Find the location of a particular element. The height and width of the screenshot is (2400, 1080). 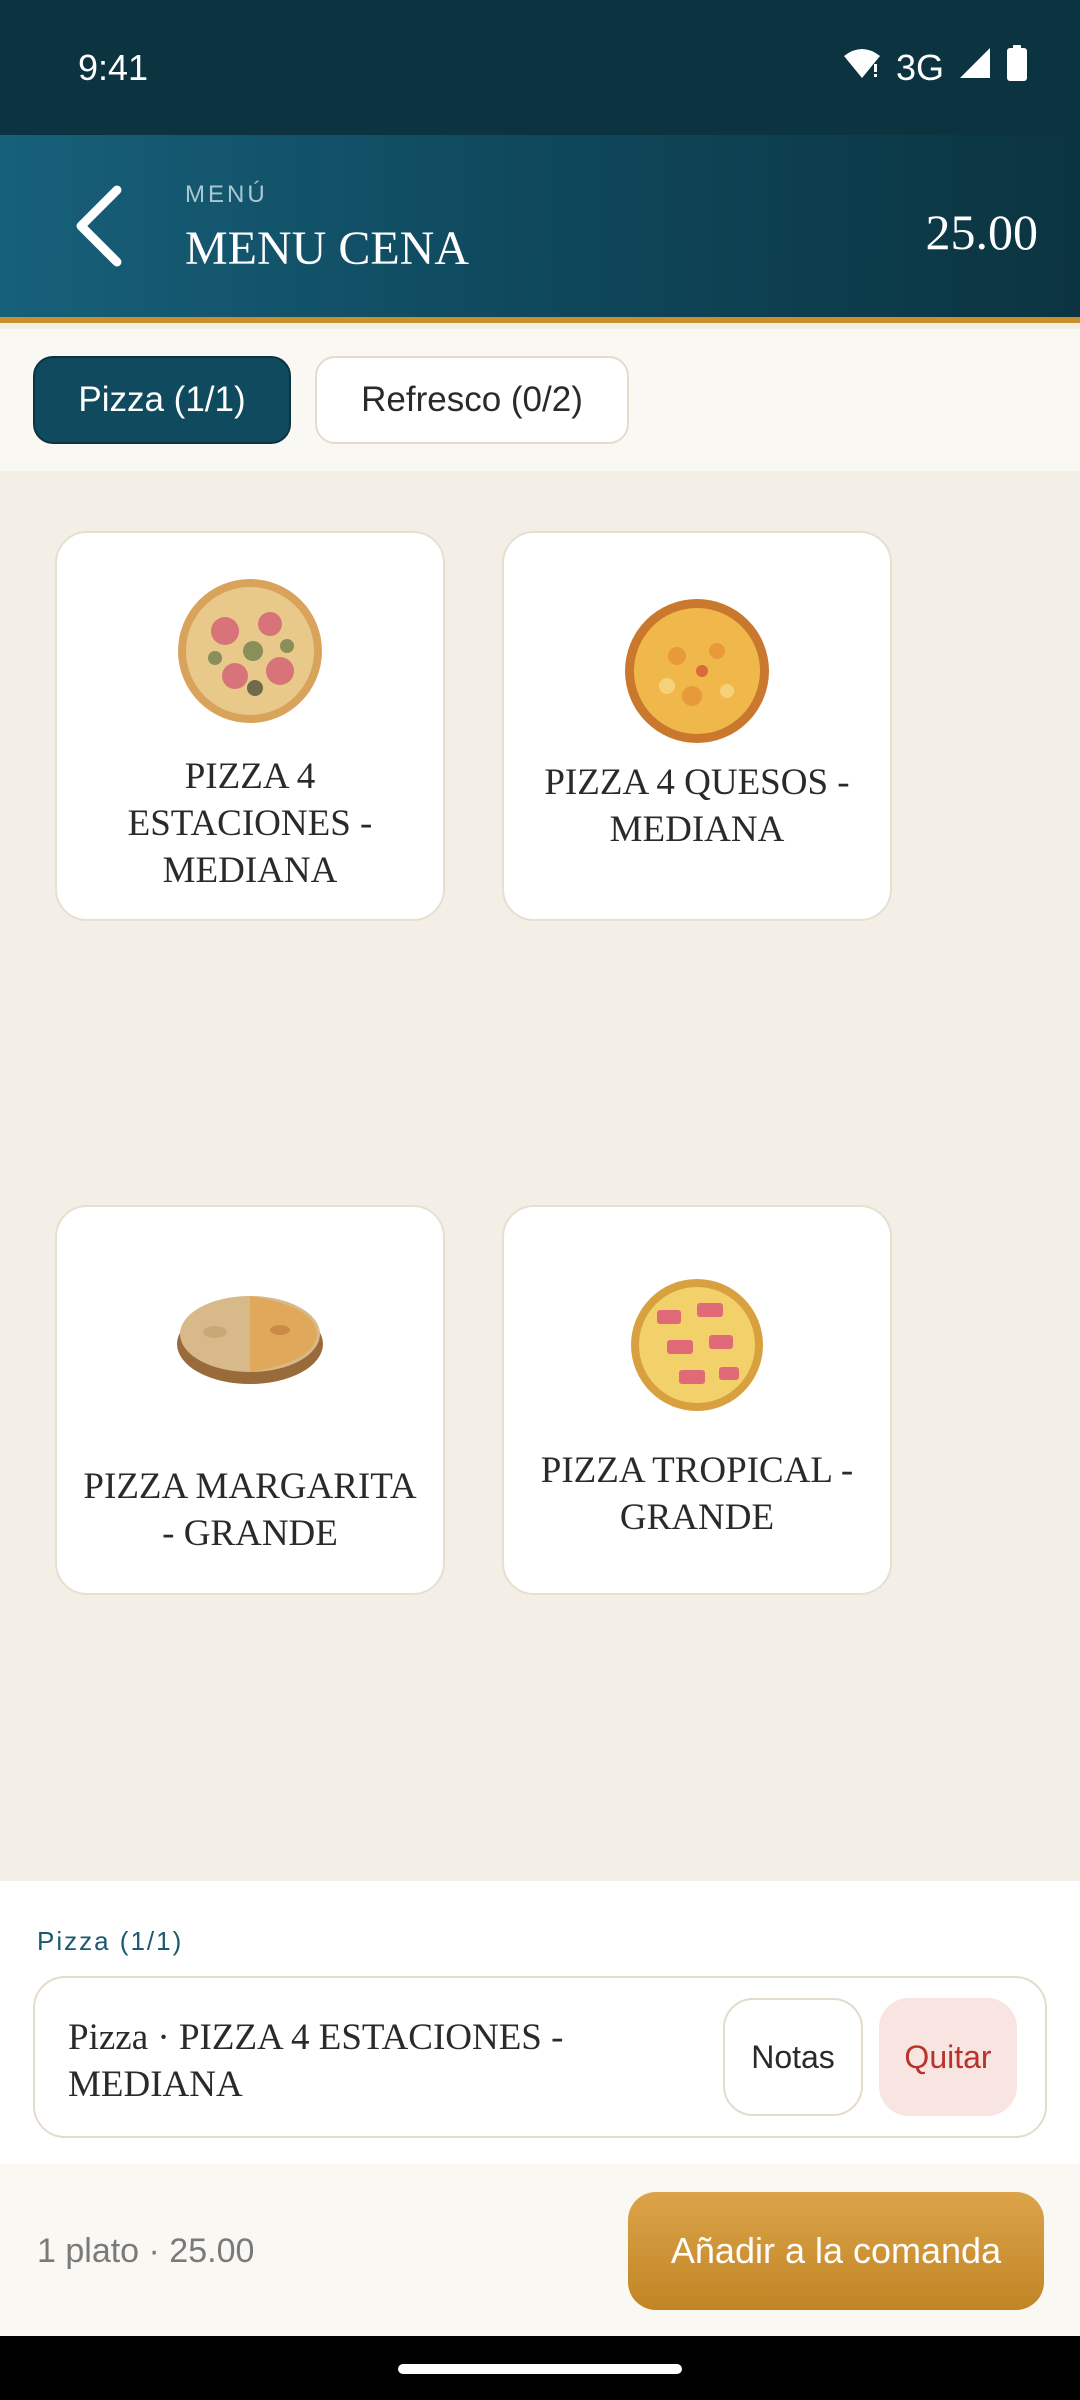

selected-item-name: Pizza · PIZZA 4 ESTACIONES - MEDIANA is located at coordinates (316, 2061).